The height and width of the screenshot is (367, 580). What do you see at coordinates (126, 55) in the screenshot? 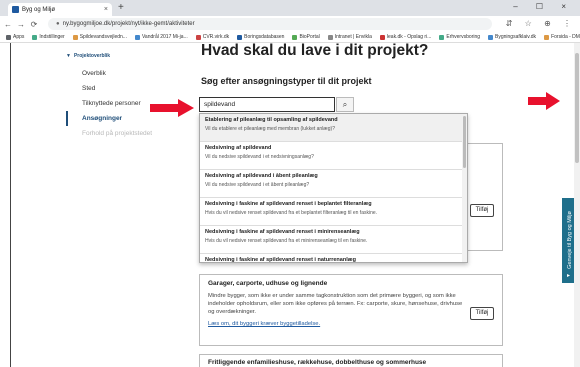
I see `sidebar-header: ▼ Projektoverblik` at bounding box center [126, 55].